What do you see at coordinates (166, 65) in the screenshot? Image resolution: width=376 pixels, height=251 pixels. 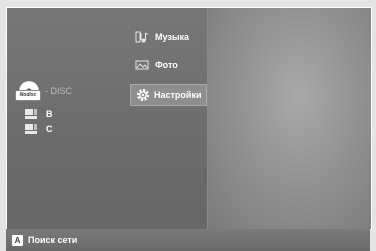 I see `menu-item-label: Фото` at bounding box center [166, 65].